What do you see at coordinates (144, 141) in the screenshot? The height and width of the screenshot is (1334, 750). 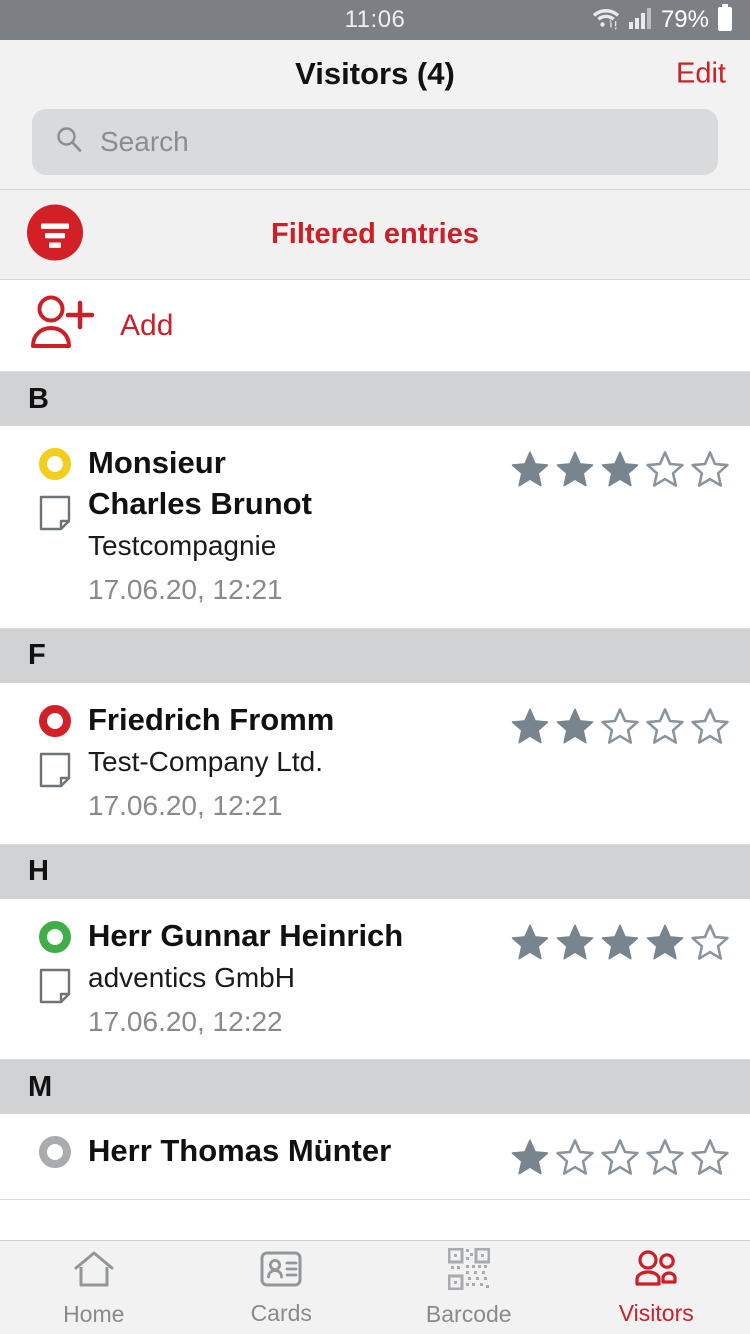 I see `search-placeholder: Search` at bounding box center [144, 141].